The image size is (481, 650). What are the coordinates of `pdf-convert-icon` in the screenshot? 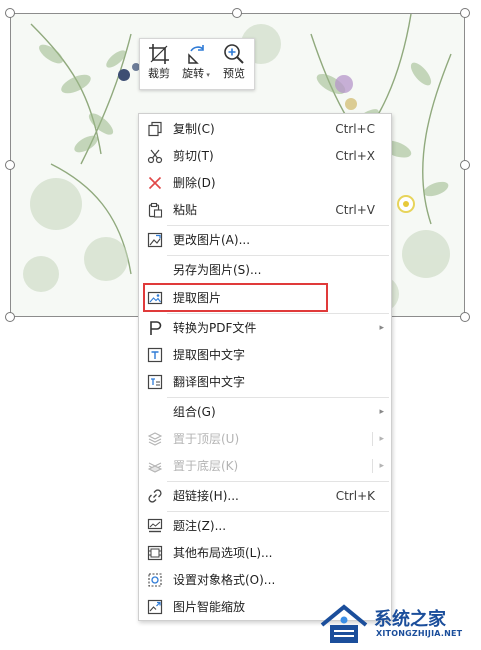 It's located at (156, 328).